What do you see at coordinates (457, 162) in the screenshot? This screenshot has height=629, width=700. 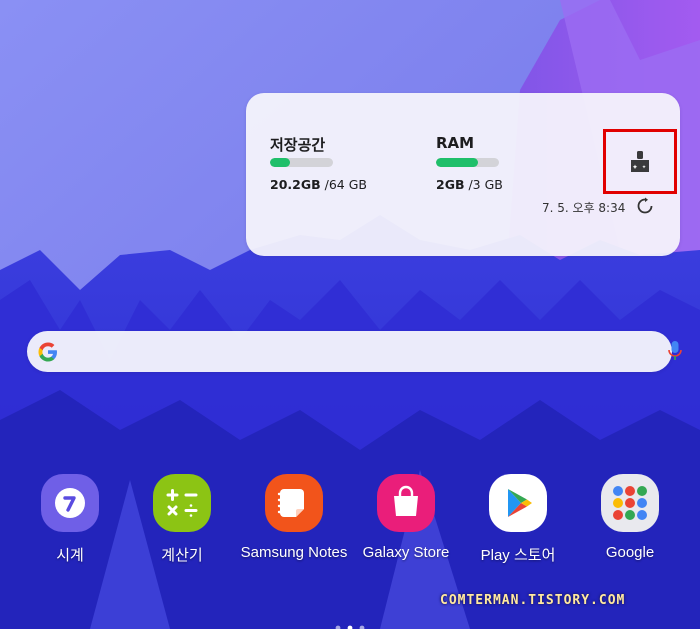 I see `ram-progress-fill` at bounding box center [457, 162].